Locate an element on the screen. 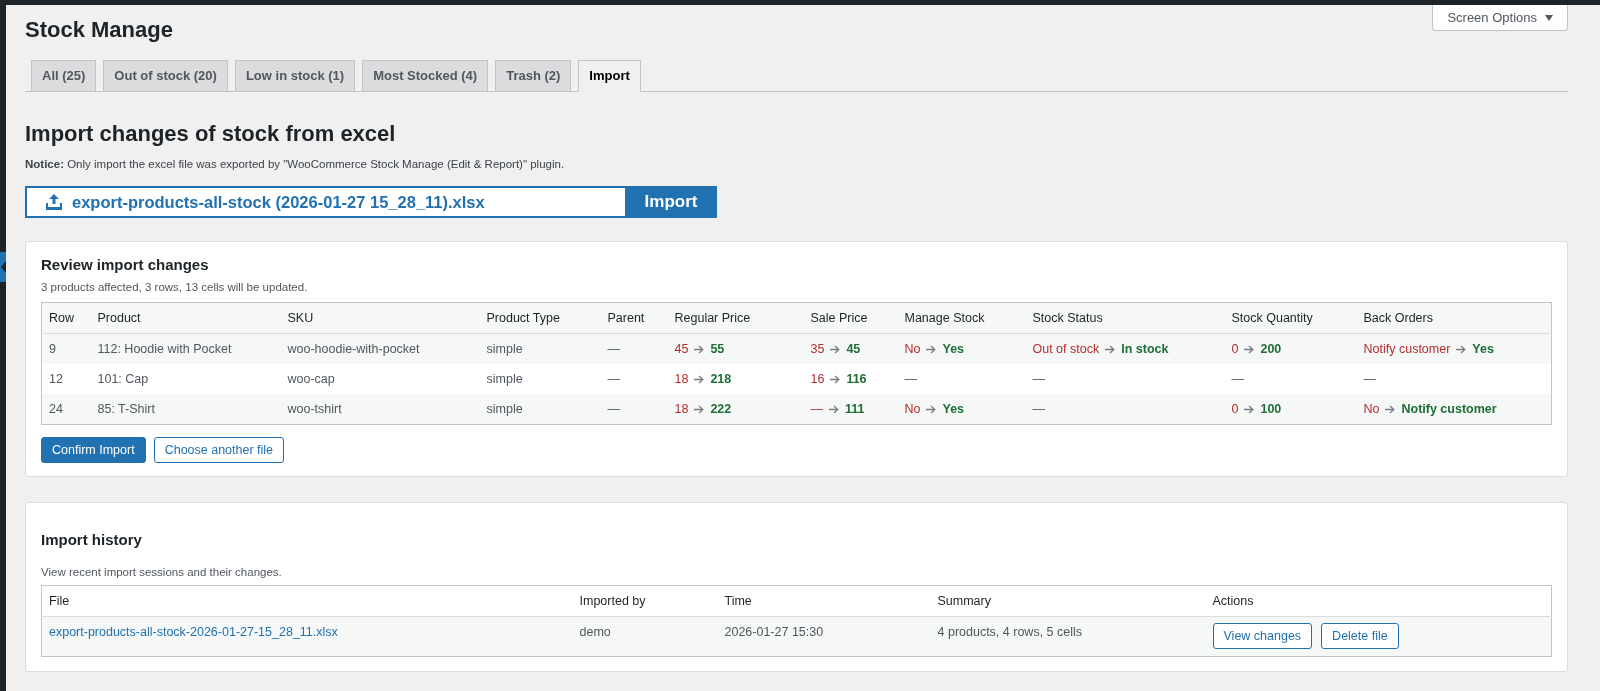  tab: Most Stocked (4) is located at coordinates (425, 76).